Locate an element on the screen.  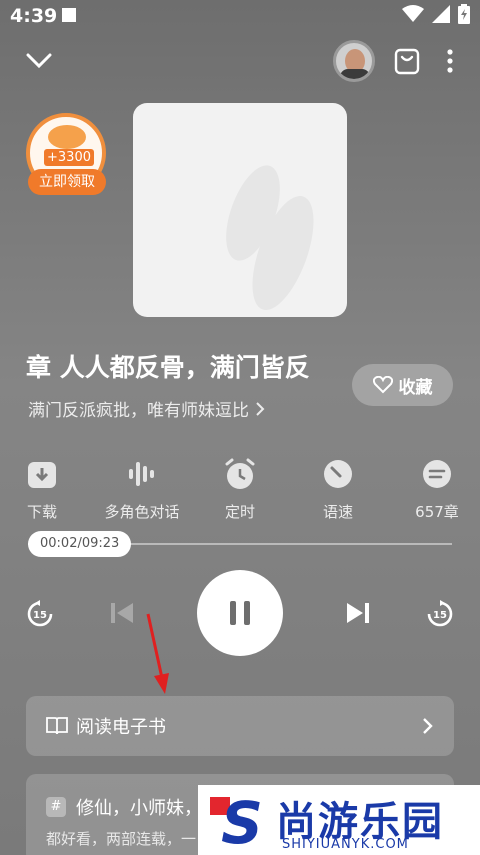
read-ebook-button: 阅读电子书 is located at coordinates (240, 726).